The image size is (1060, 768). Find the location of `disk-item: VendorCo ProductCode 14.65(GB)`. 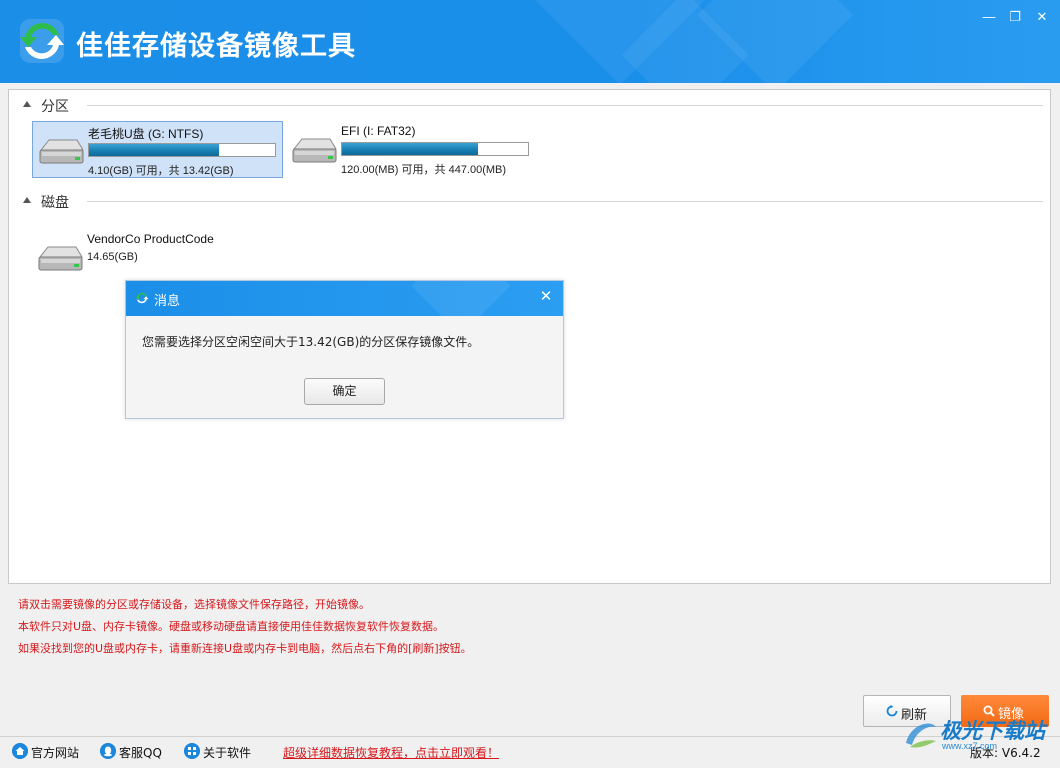

disk-item: VendorCo ProductCode 14.65(GB) is located at coordinates (152, 257).